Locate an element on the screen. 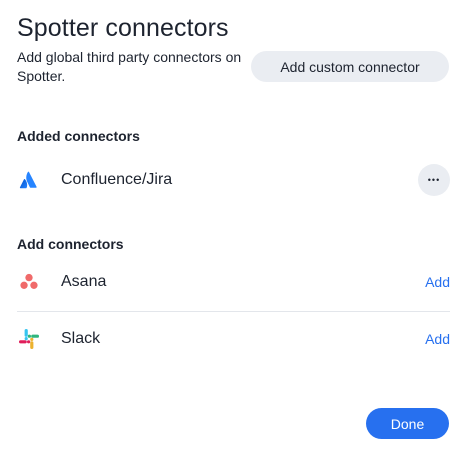 This screenshot has height=462, width=471. add-connectors-header: Add connectors is located at coordinates (70, 244).